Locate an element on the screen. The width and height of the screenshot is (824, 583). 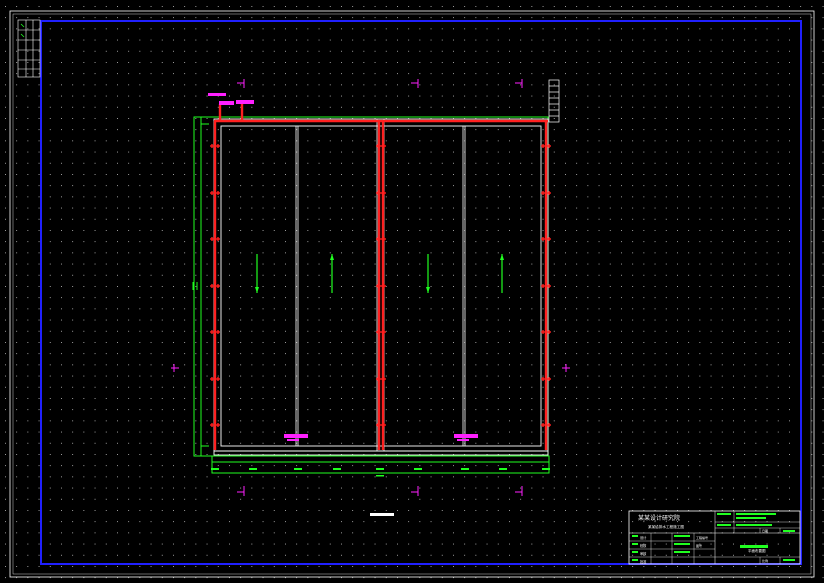
title-block-project: 某某给排水工程施工图 is located at coordinates (666, 526).